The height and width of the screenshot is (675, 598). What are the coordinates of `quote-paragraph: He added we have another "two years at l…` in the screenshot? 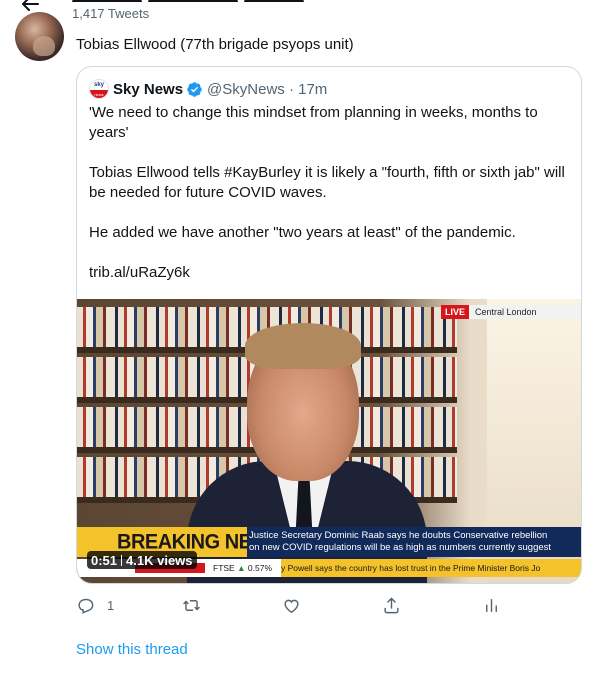 It's located at (302, 232).